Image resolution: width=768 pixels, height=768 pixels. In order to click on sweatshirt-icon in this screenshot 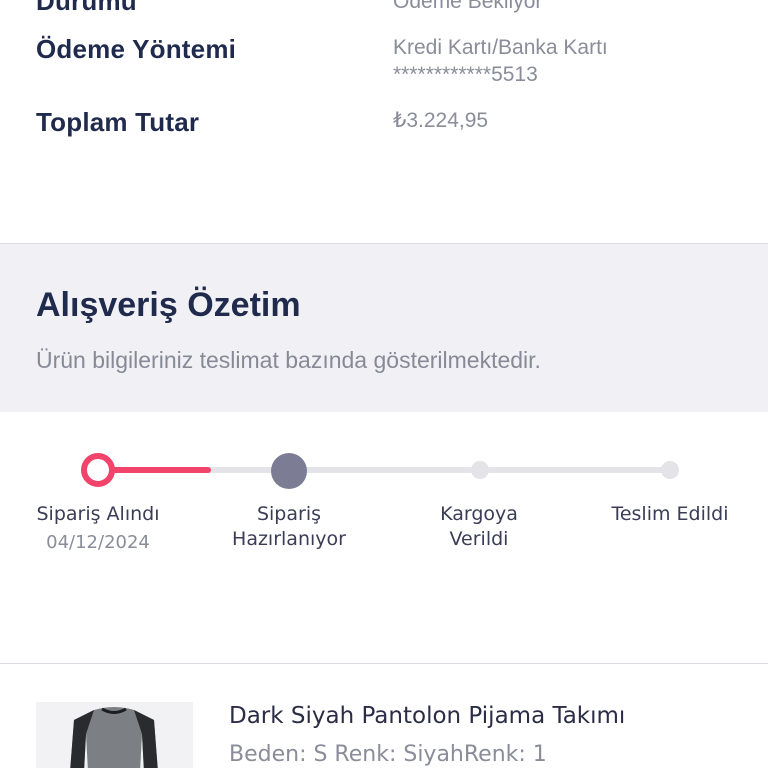, I will do `click(114, 737)`.